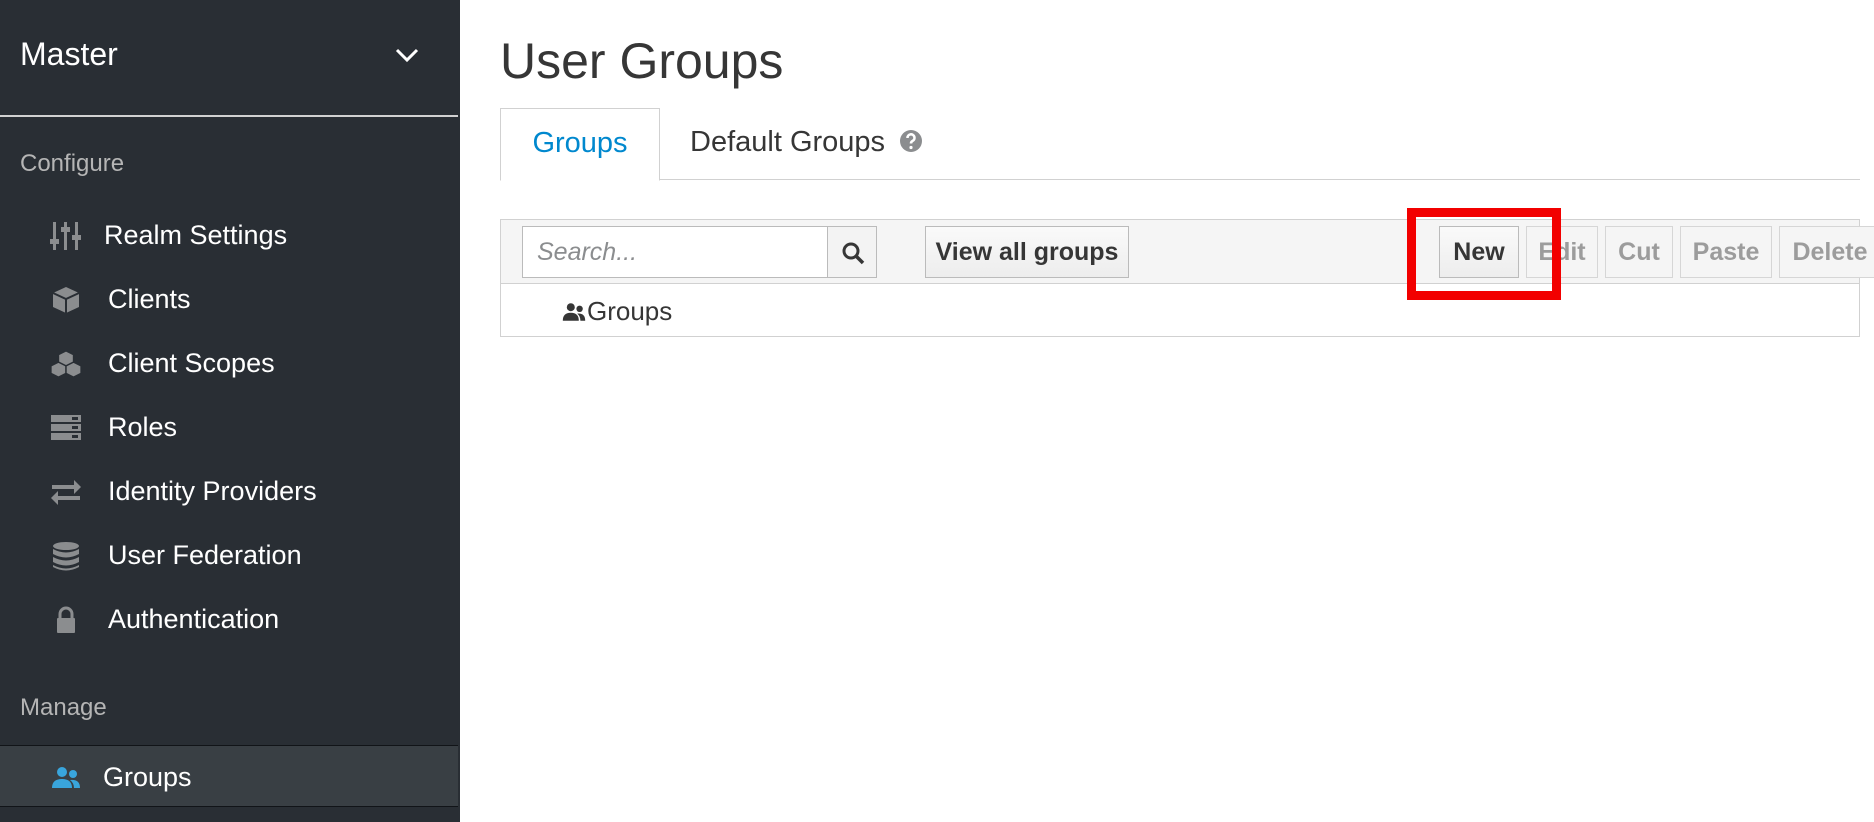 The height and width of the screenshot is (822, 1874). I want to click on paste-button: Paste, so click(1726, 252).